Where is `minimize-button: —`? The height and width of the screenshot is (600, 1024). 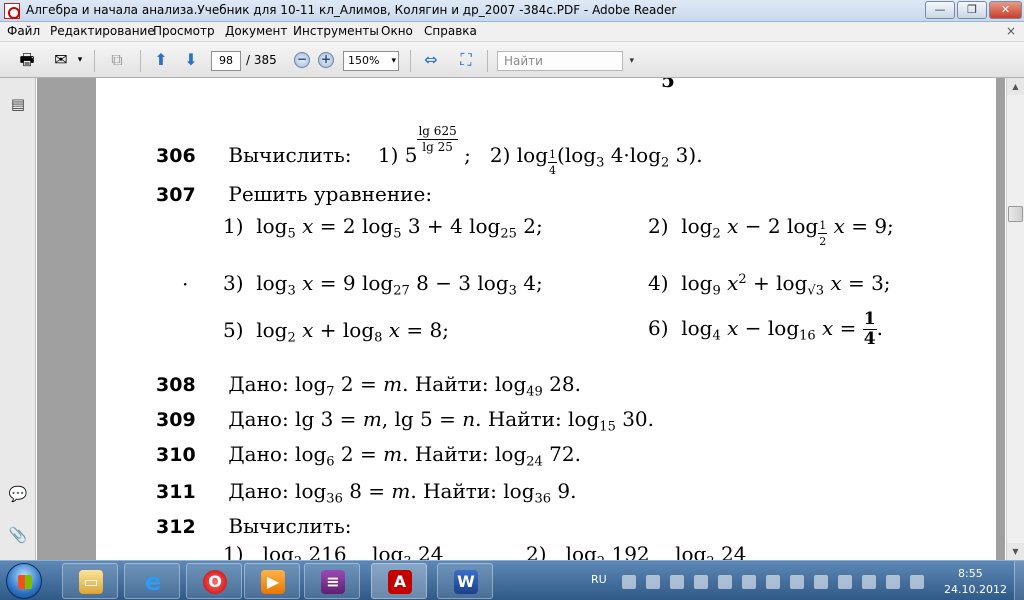 minimize-button: — is located at coordinates (940, 10).